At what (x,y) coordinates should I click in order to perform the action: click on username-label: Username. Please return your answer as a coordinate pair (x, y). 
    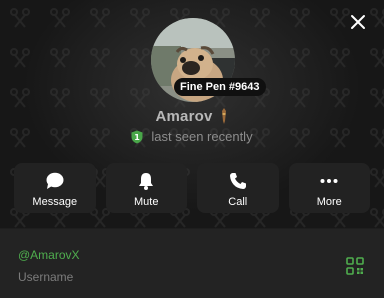
    Looking at the image, I should click on (46, 277).